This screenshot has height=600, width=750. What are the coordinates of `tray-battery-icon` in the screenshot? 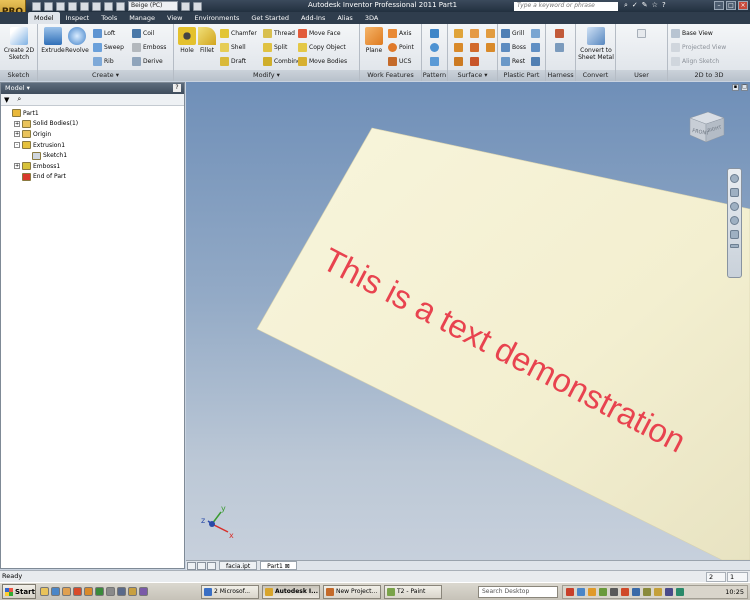 It's located at (680, 592).